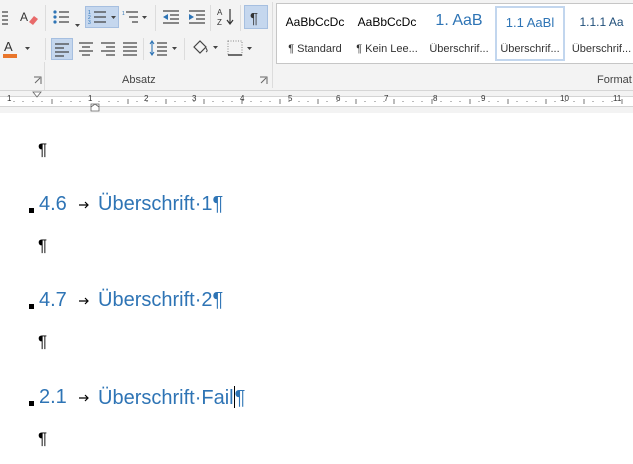 This screenshot has height=464, width=633. Describe the element at coordinates (86, 48) in the screenshot. I see `align-center-icon` at that location.